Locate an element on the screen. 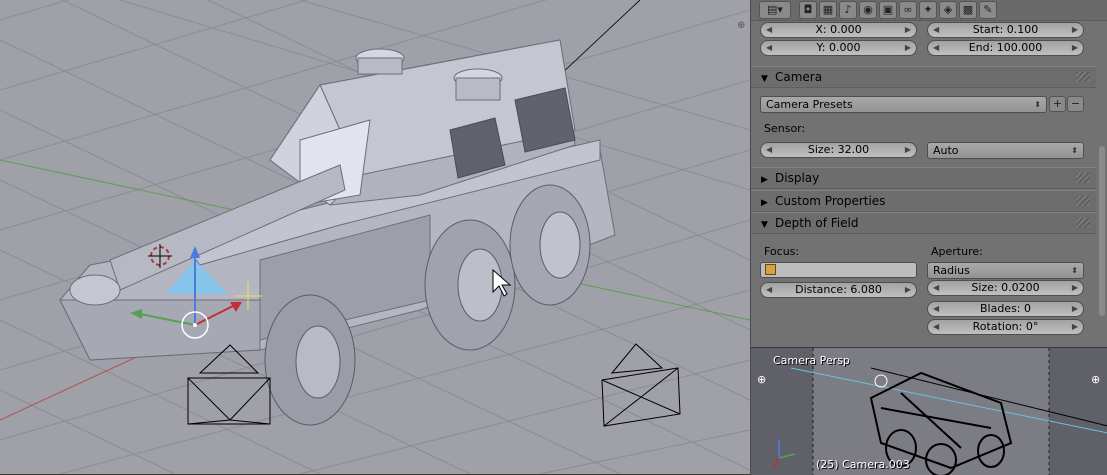  aperture-type-menu: Radius ⬍ is located at coordinates (1005, 270).